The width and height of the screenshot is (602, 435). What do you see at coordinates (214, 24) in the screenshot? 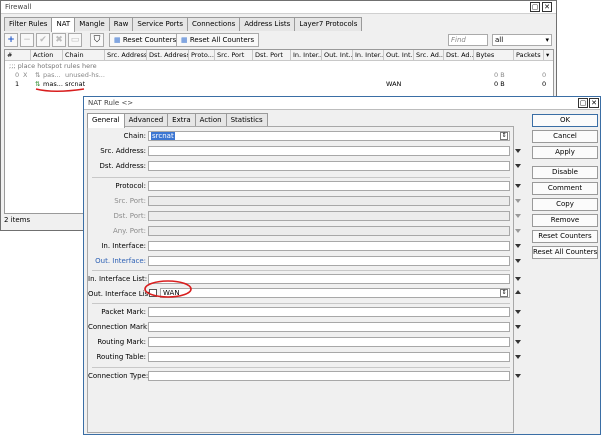
I see `tab-connections: Connections` at bounding box center [214, 24].